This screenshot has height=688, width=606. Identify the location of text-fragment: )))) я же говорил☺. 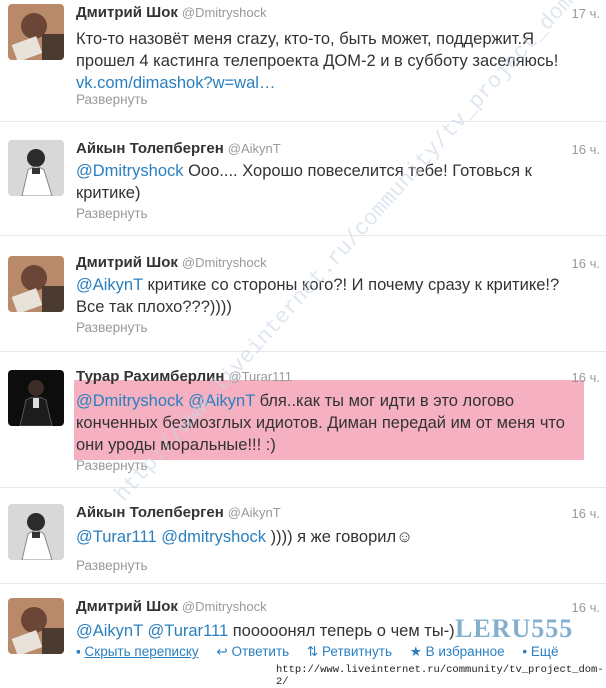
(339, 537).